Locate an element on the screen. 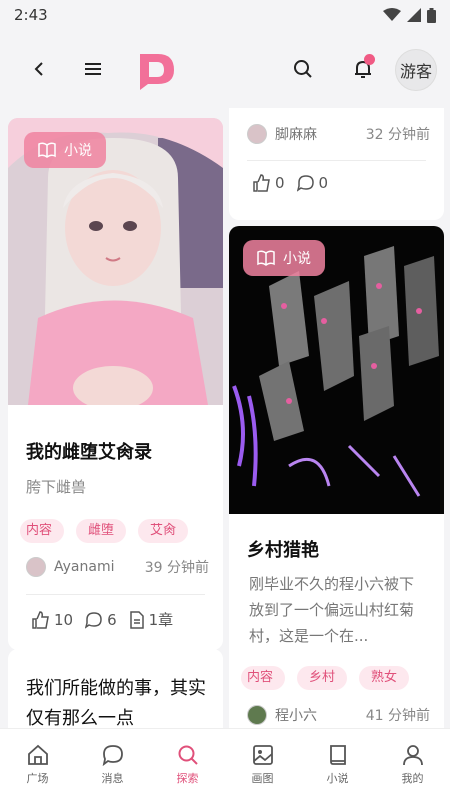  author-name: Ayanami is located at coordinates (84, 567).